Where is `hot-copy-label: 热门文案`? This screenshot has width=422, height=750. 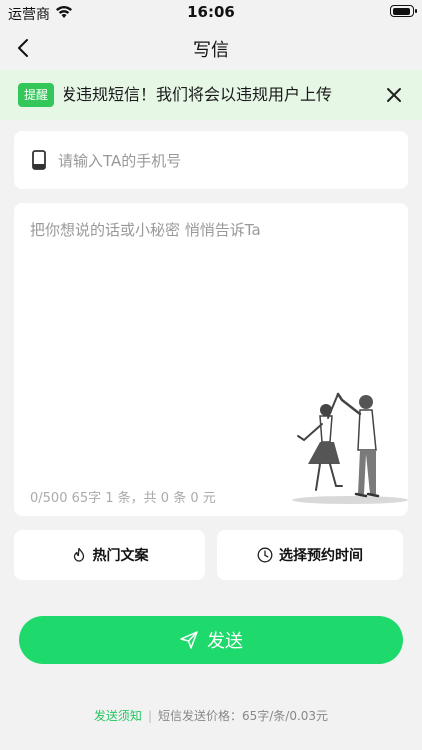
hot-copy-label: 热门文案 is located at coordinates (120, 556).